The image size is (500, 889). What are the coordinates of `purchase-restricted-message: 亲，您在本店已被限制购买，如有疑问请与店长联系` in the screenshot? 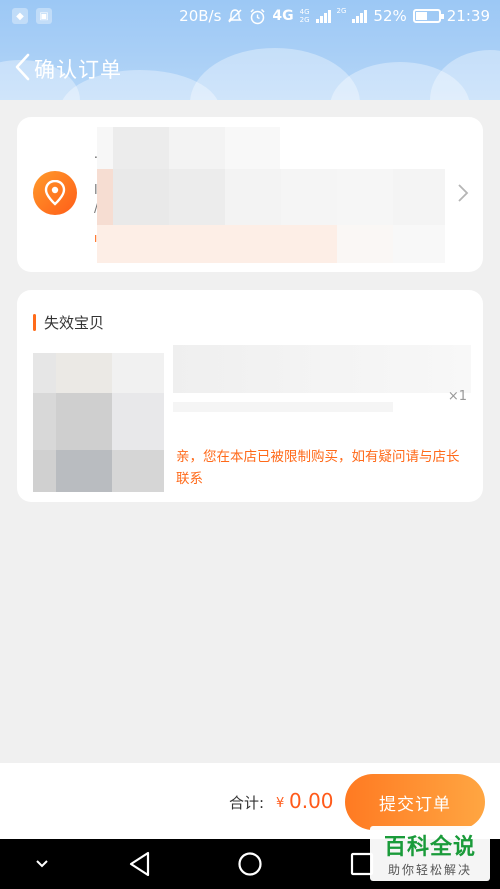 It's located at (318, 468).